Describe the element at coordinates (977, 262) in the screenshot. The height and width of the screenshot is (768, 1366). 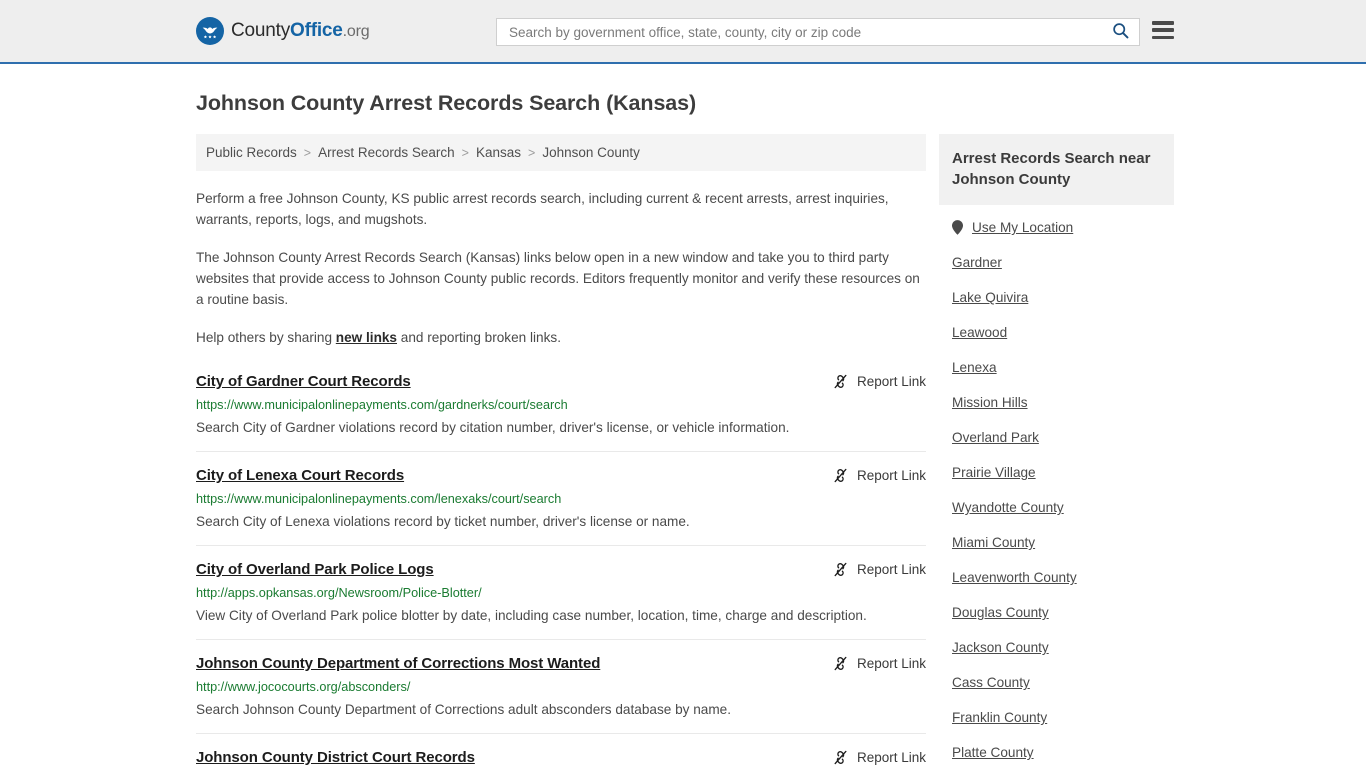
I see `sidebar-link-label: Gardner` at that location.